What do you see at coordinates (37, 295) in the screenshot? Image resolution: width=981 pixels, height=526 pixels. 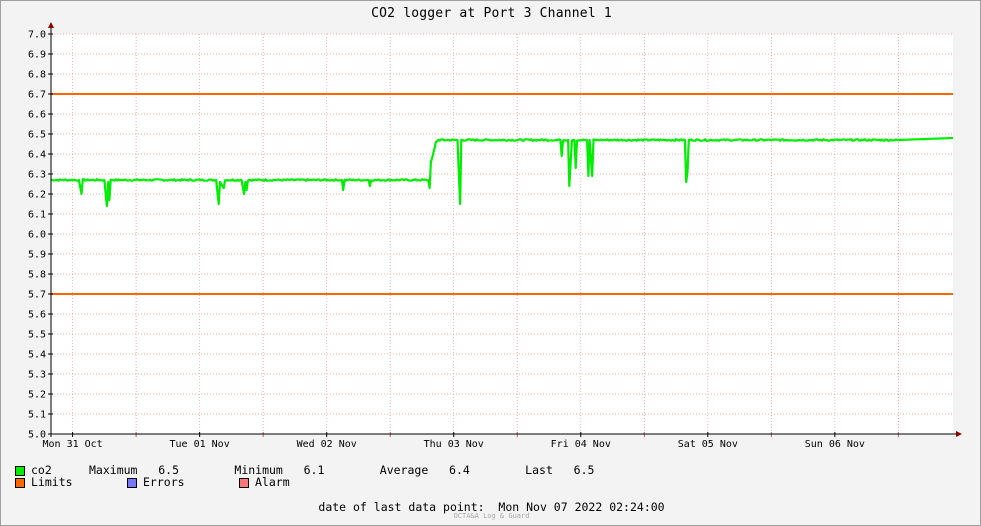 I see `y-tick-label: 5.7` at bounding box center [37, 295].